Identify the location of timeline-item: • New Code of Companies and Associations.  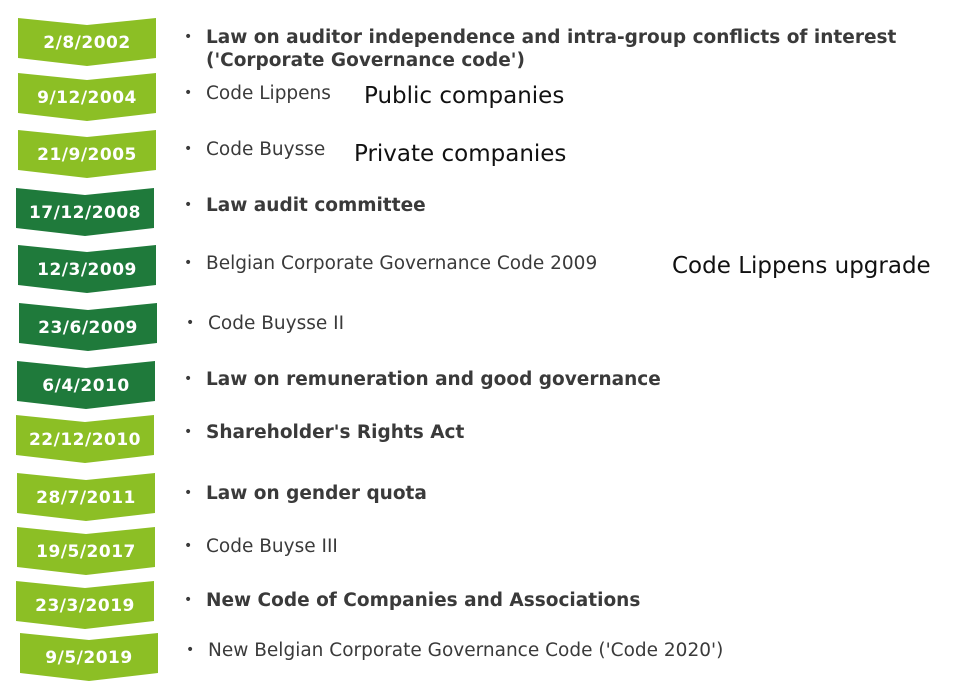
(412, 600).